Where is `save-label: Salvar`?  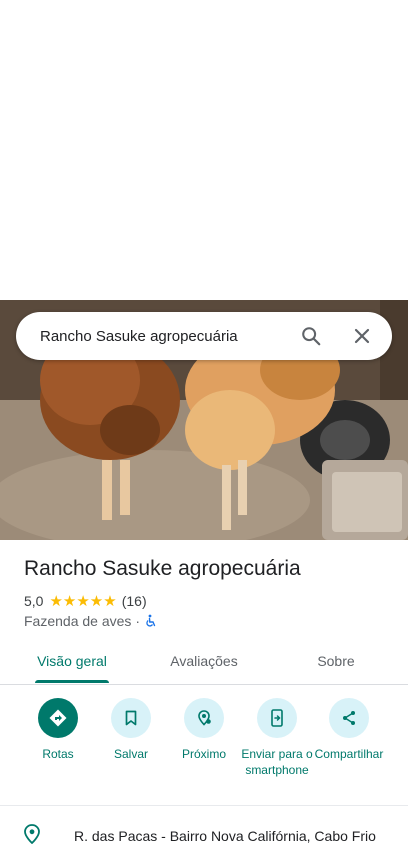 save-label: Salvar is located at coordinates (130, 754).